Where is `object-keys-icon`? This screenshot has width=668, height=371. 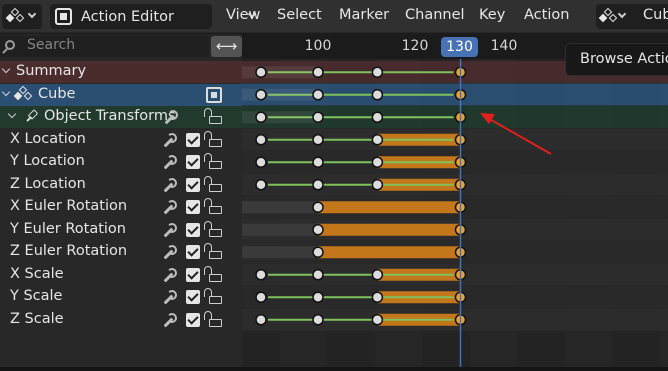 object-keys-icon is located at coordinates (23, 94).